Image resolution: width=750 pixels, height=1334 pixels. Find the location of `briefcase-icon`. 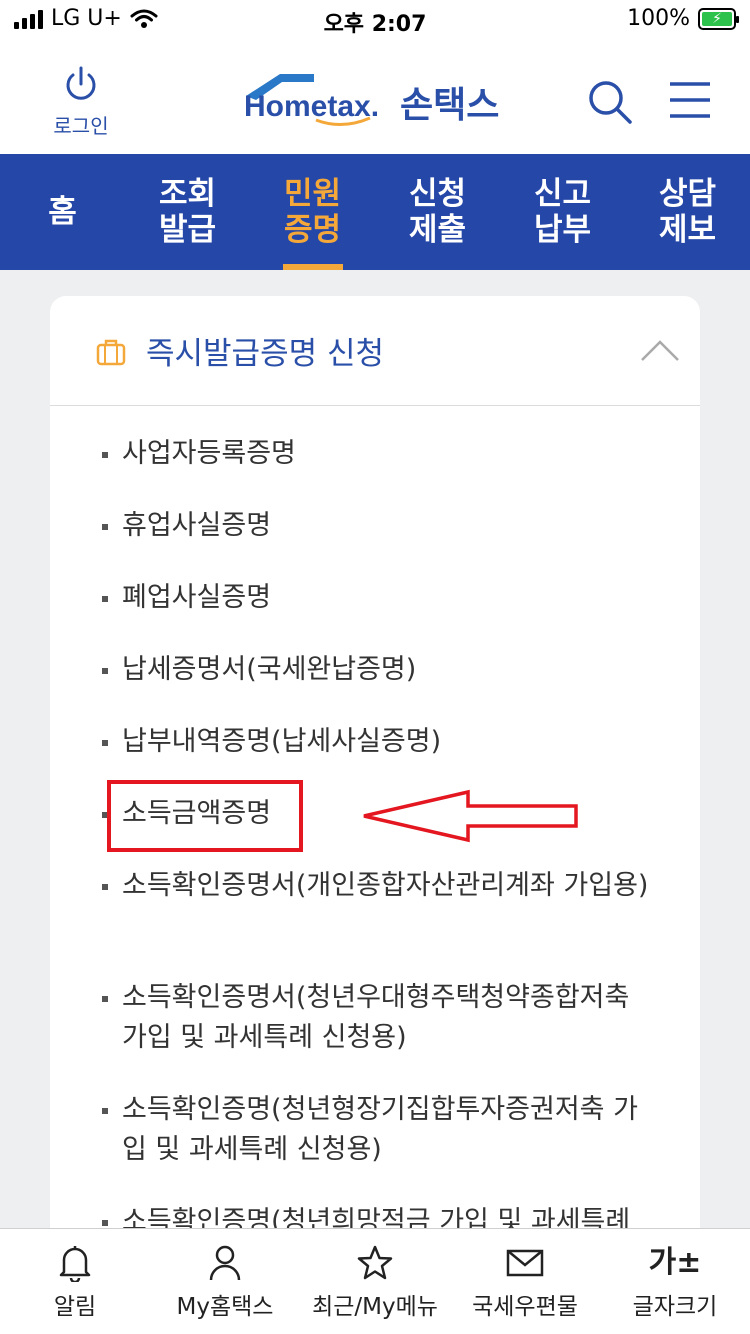

briefcase-icon is located at coordinates (111, 352).